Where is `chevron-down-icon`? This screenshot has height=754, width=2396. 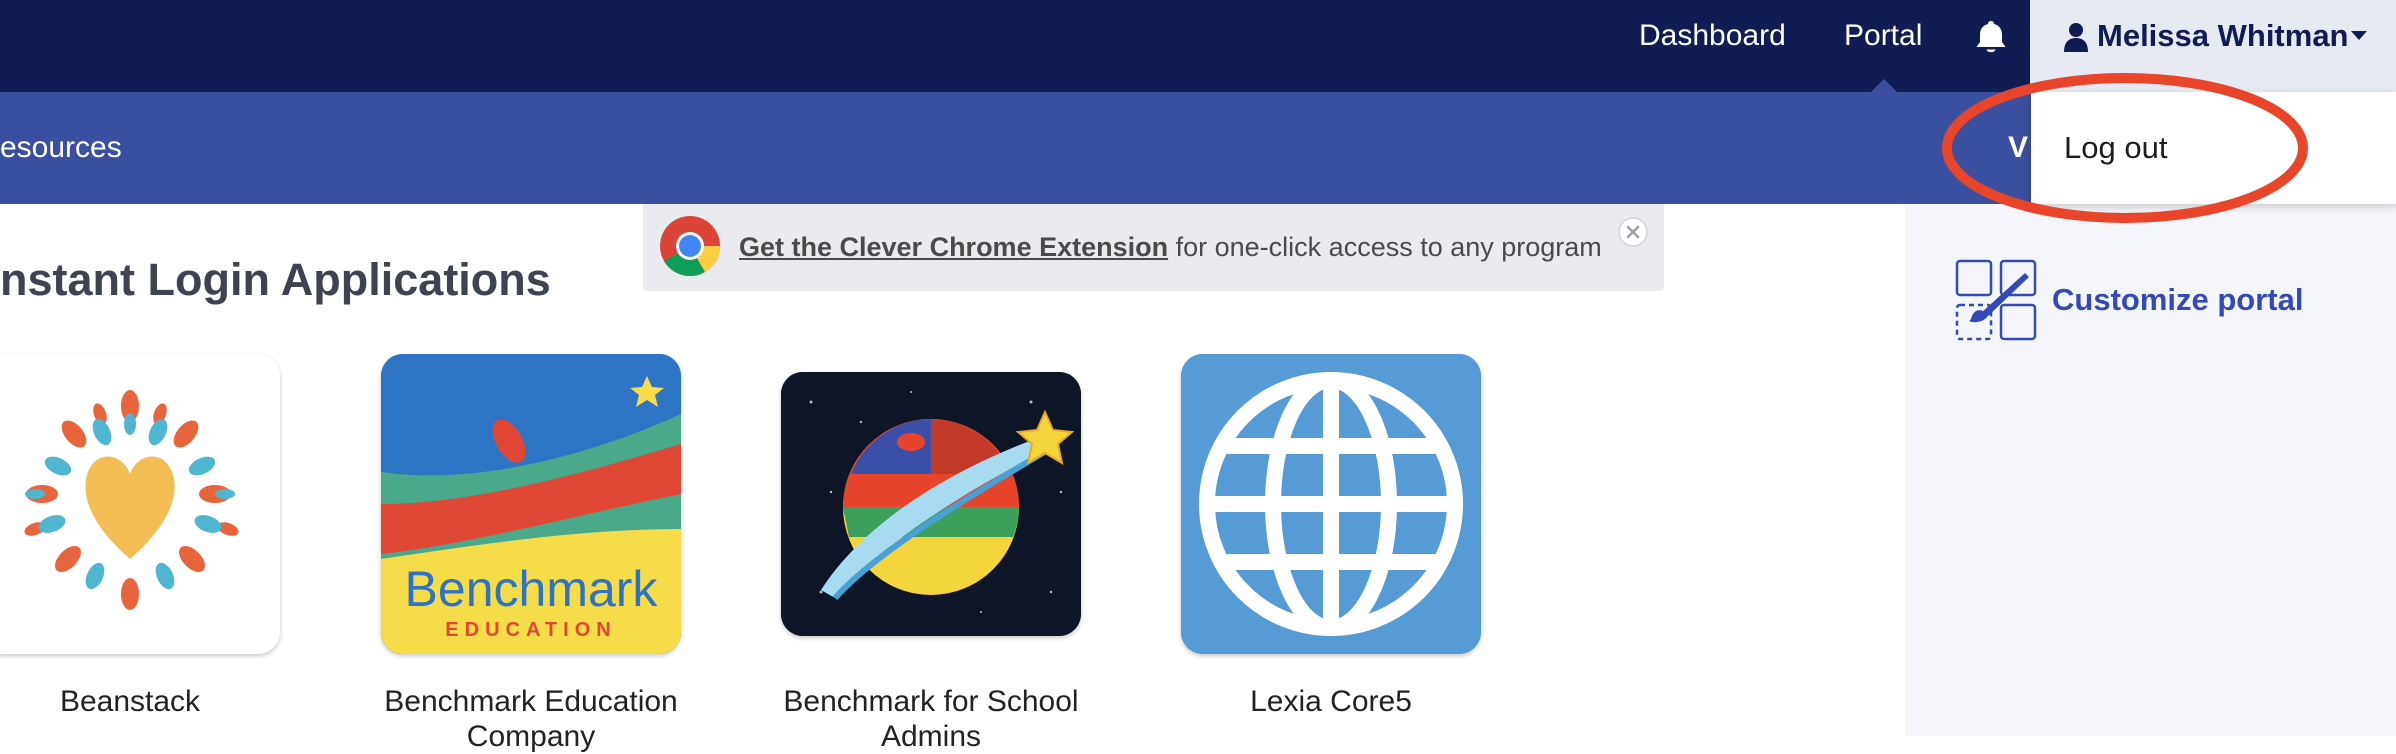
chevron-down-icon is located at coordinates (2359, 35).